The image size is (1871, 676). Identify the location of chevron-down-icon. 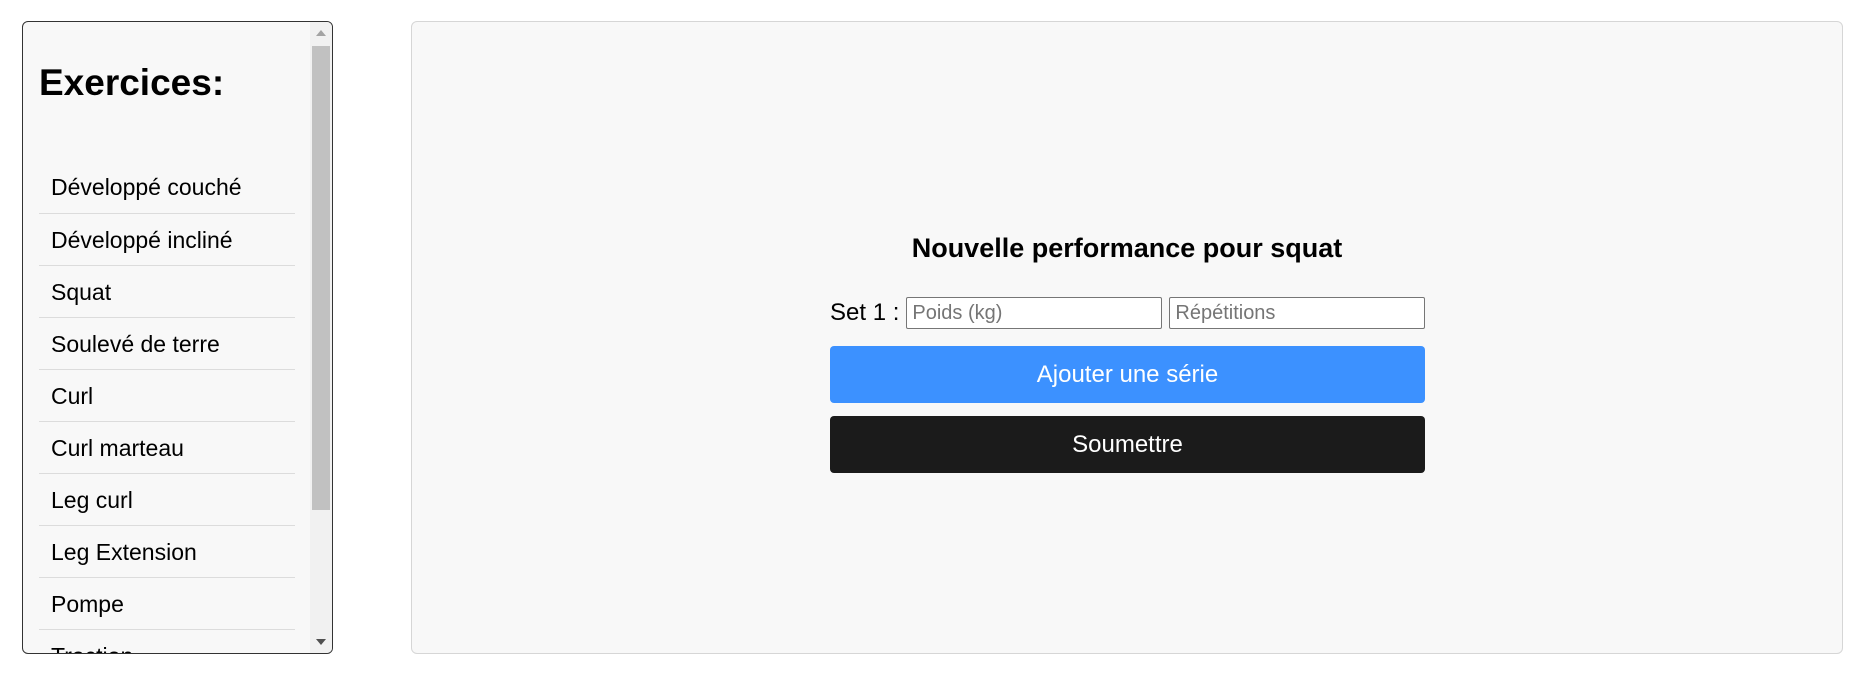
(321, 642).